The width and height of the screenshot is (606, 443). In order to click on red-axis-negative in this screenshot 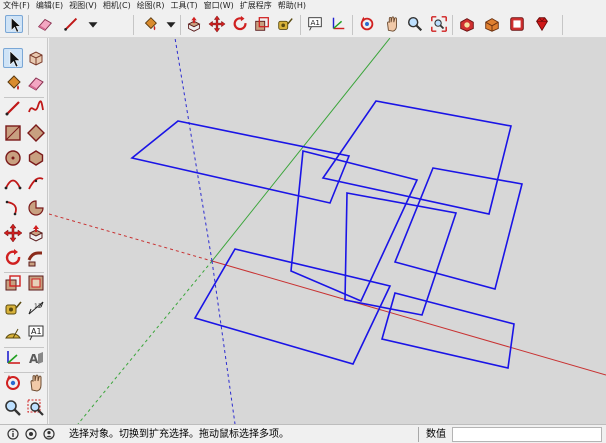, I will do `click(131, 237)`.